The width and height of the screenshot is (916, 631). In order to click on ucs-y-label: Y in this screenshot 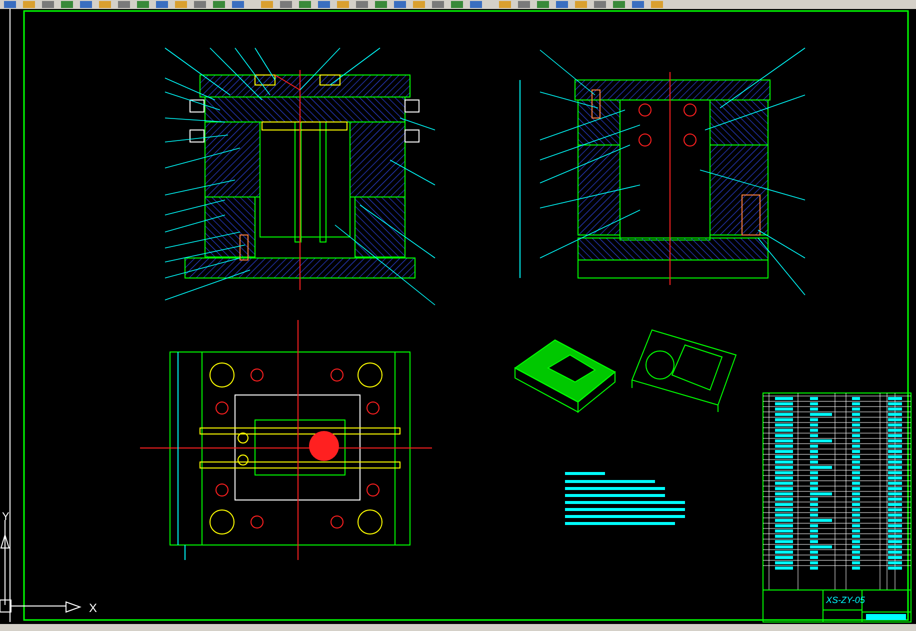, I will do `click(6, 517)`.